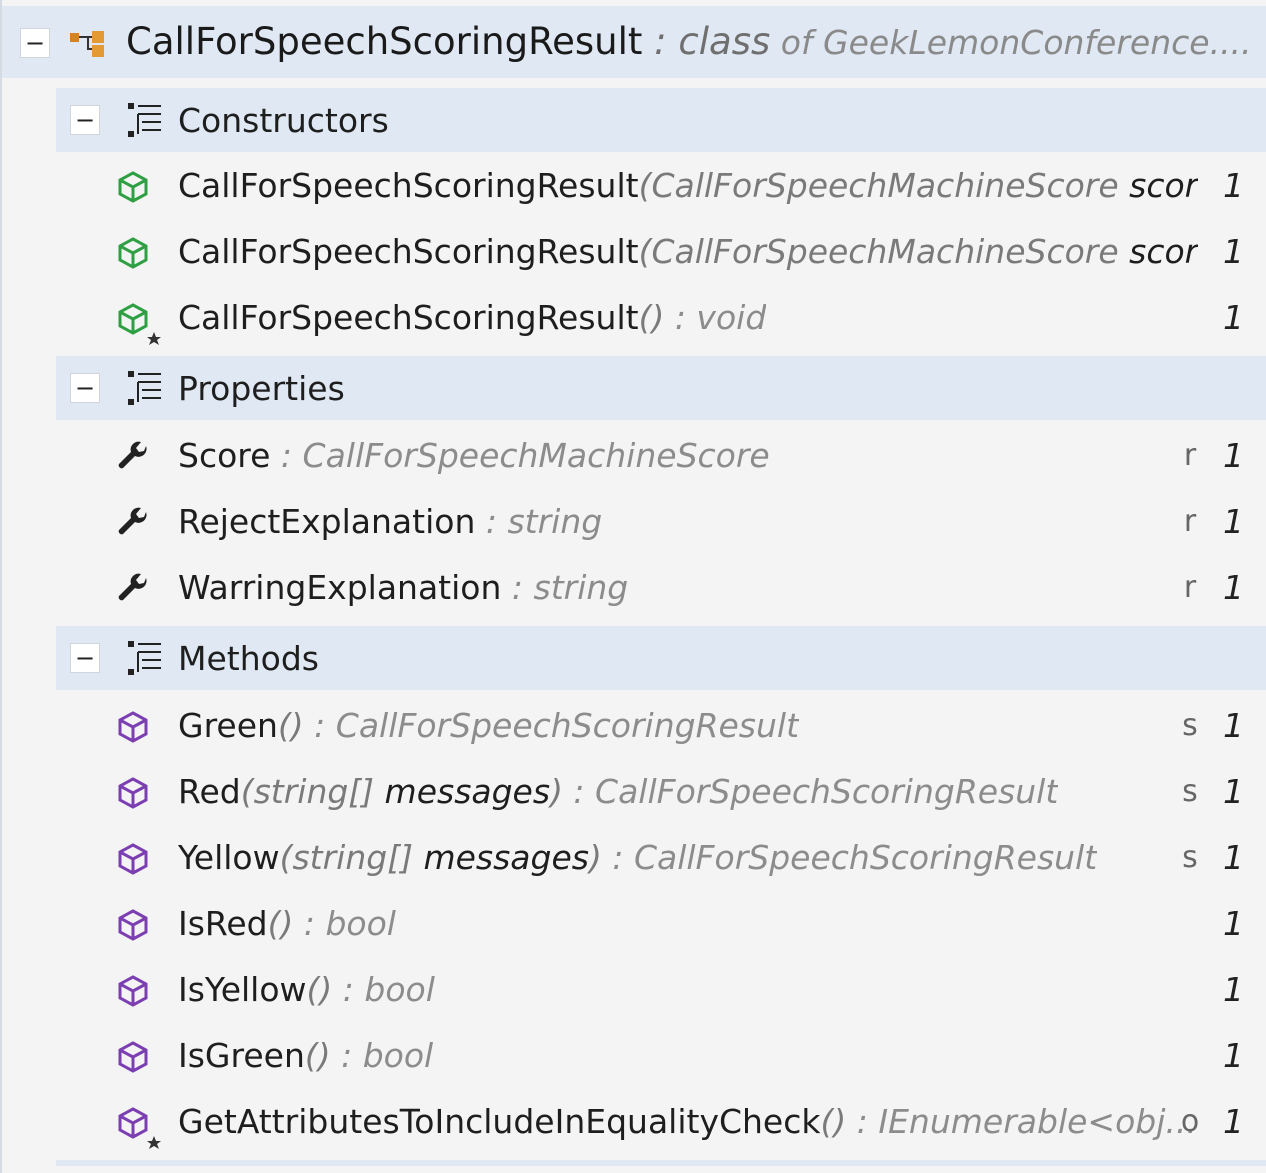 This screenshot has height=1173, width=1266. What do you see at coordinates (85, 658) in the screenshot?
I see `collapse-methods-toggle: −` at bounding box center [85, 658].